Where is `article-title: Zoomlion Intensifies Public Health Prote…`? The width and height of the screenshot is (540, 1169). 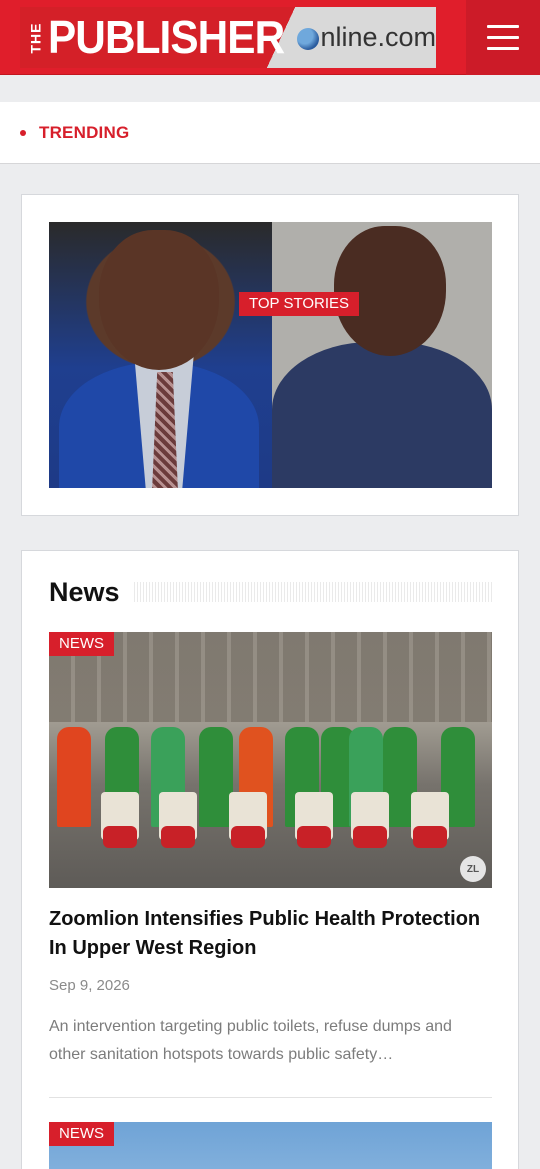
article-title: Zoomlion Intensifies Public Health Prote… is located at coordinates (270, 934).